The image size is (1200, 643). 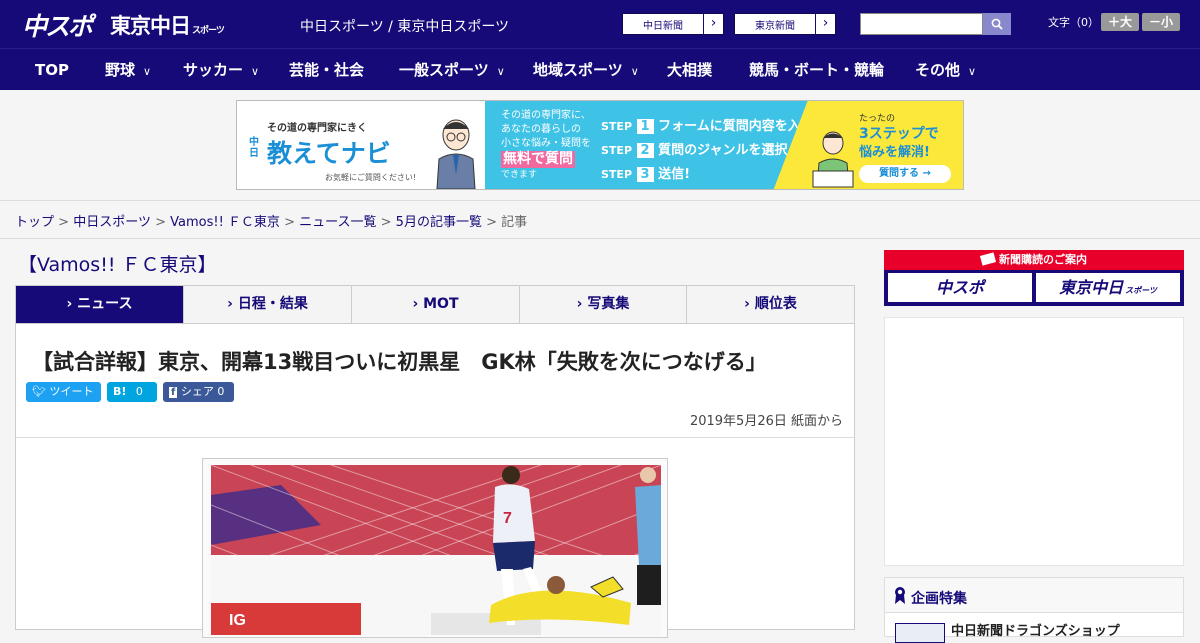 What do you see at coordinates (514, 222) in the screenshot?
I see `breadcrumb-current: 記事` at bounding box center [514, 222].